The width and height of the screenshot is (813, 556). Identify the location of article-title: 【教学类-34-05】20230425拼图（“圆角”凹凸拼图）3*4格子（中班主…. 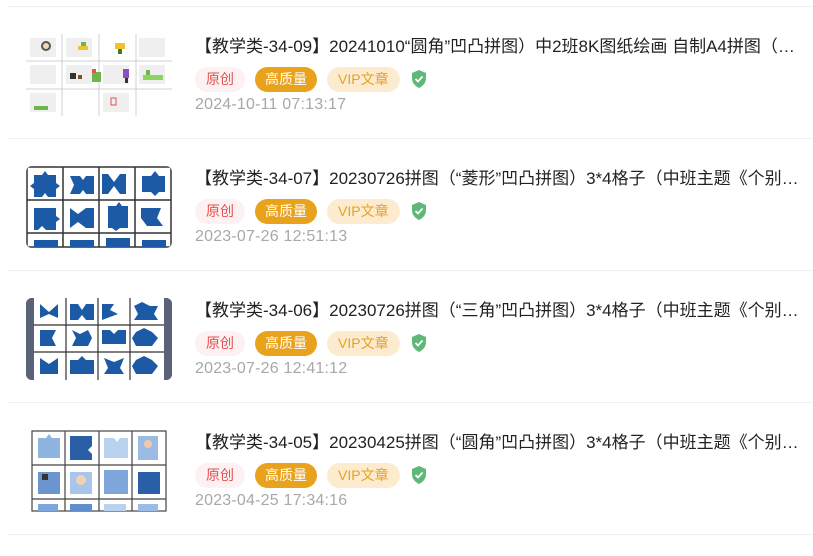
(500, 443).